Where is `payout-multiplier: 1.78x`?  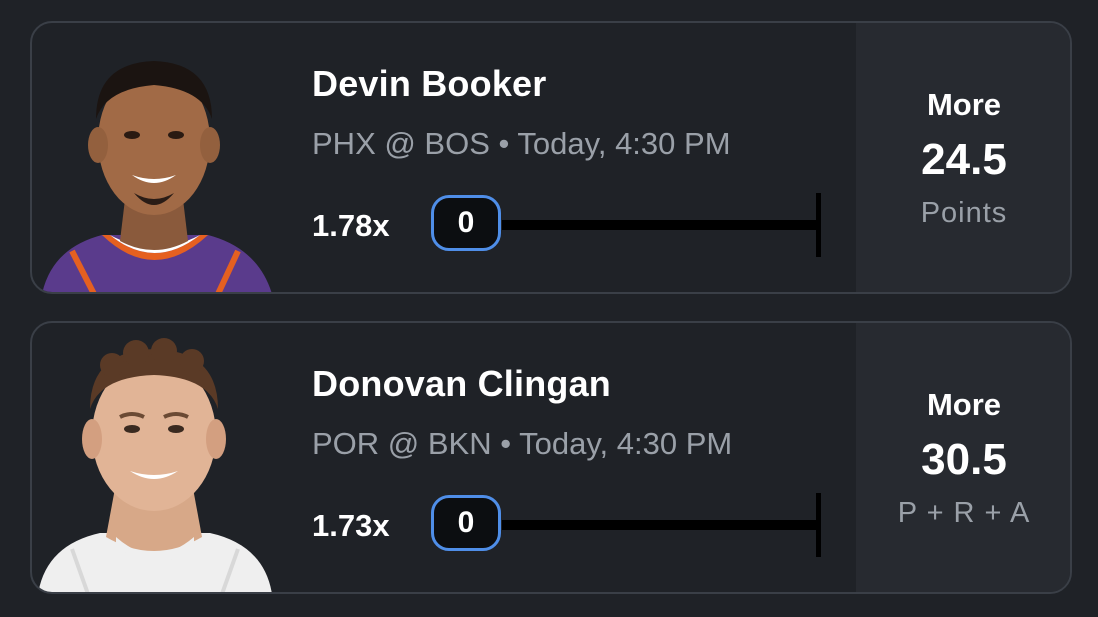 payout-multiplier: 1.78x is located at coordinates (351, 225).